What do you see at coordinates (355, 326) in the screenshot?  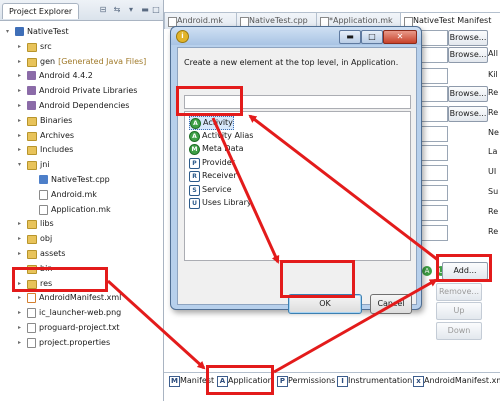 I see `arrow-application-to-add` at bounding box center [355, 326].